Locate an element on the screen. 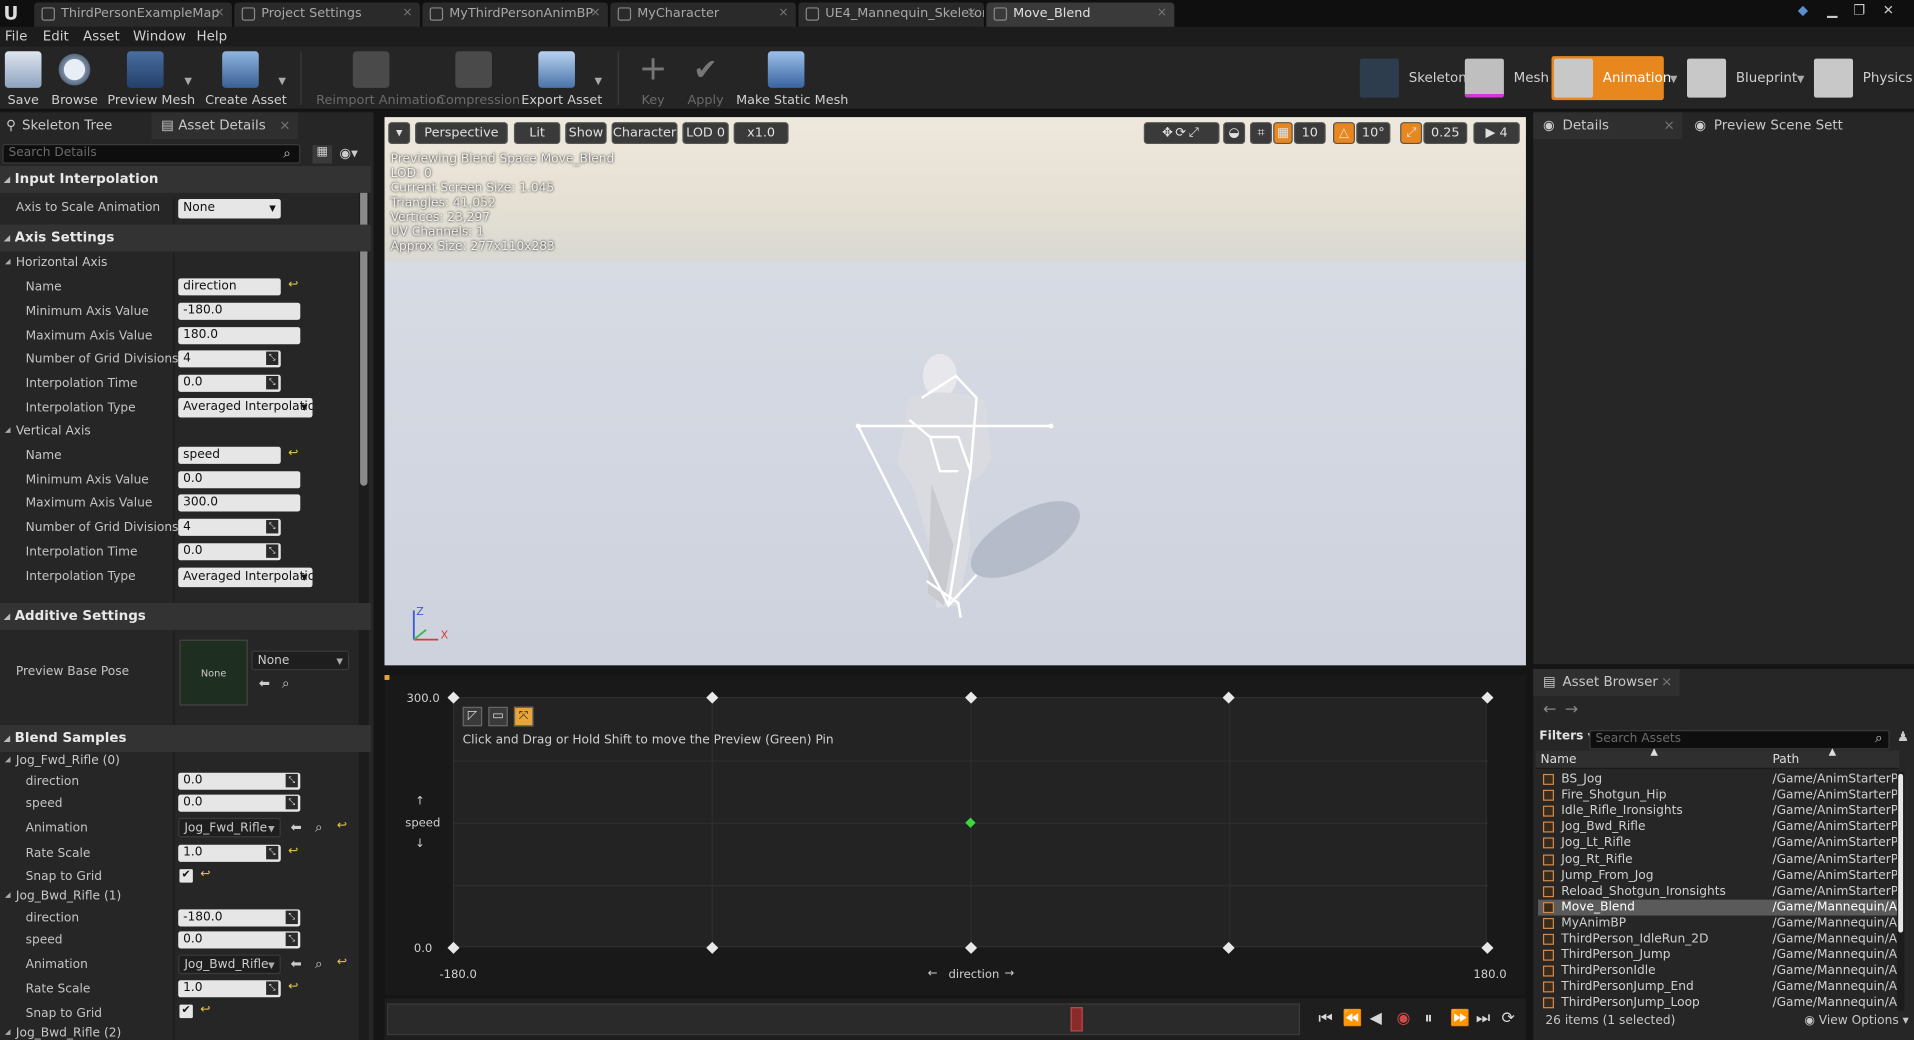 This screenshot has height=1040, width=1914. eye-icon: ◉▾ is located at coordinates (348, 153).